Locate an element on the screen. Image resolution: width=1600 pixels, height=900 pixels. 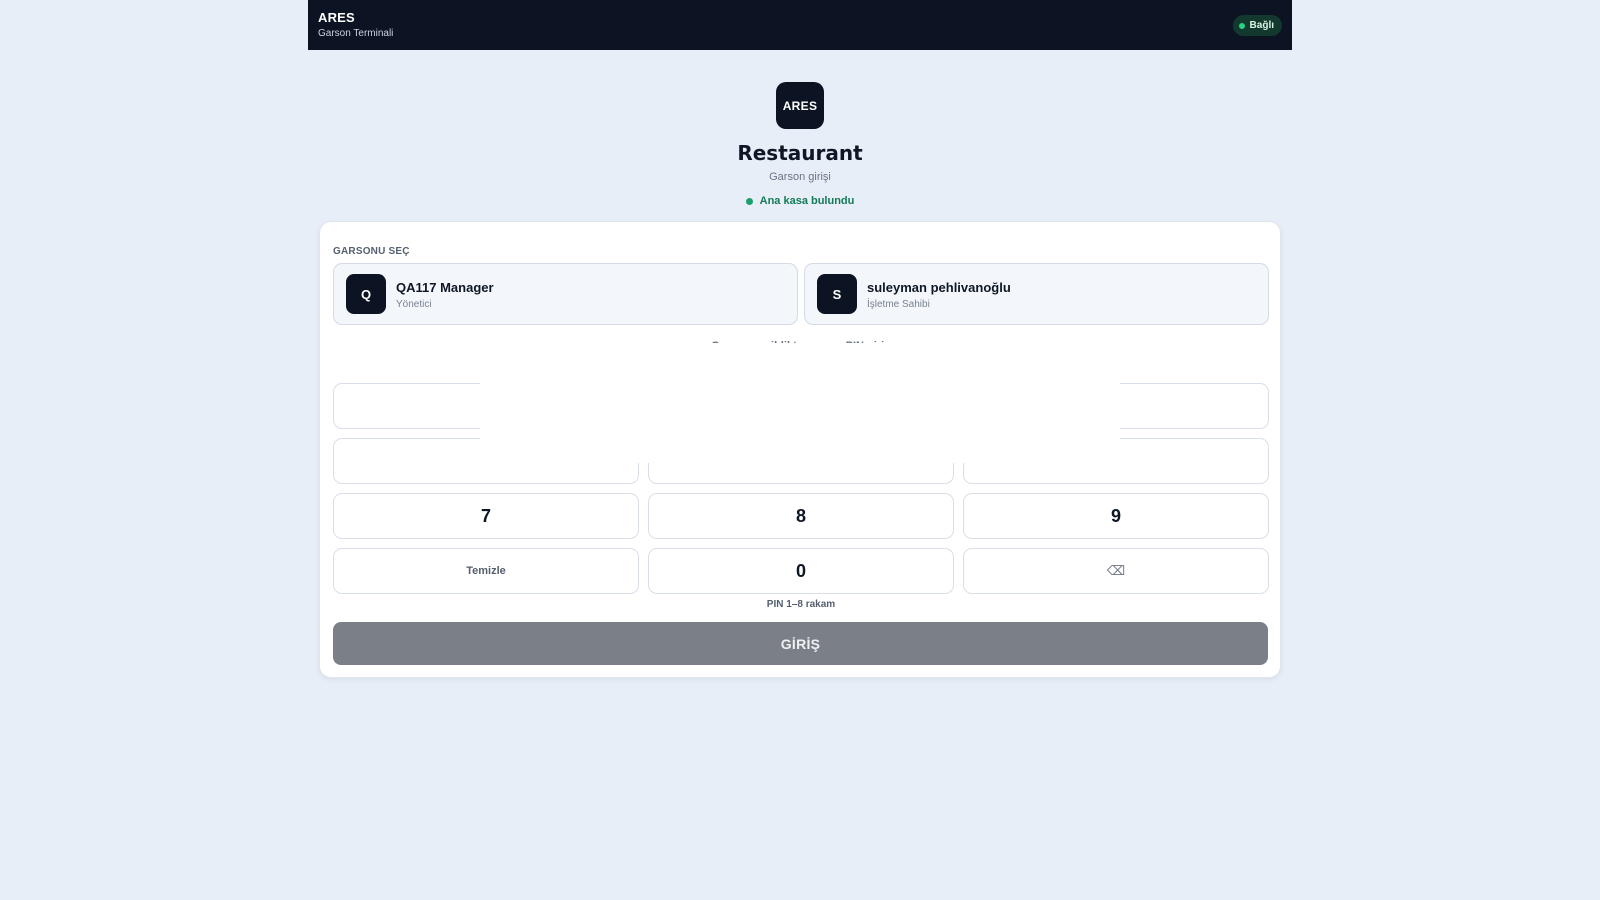
page-title: Restaurant is located at coordinates (800, 153).